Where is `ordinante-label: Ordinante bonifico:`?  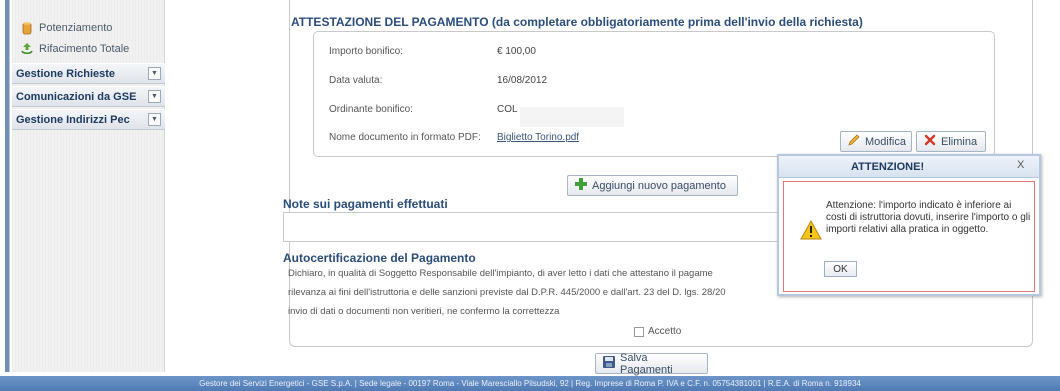
ordinante-label: Ordinante bonifico: is located at coordinates (371, 109).